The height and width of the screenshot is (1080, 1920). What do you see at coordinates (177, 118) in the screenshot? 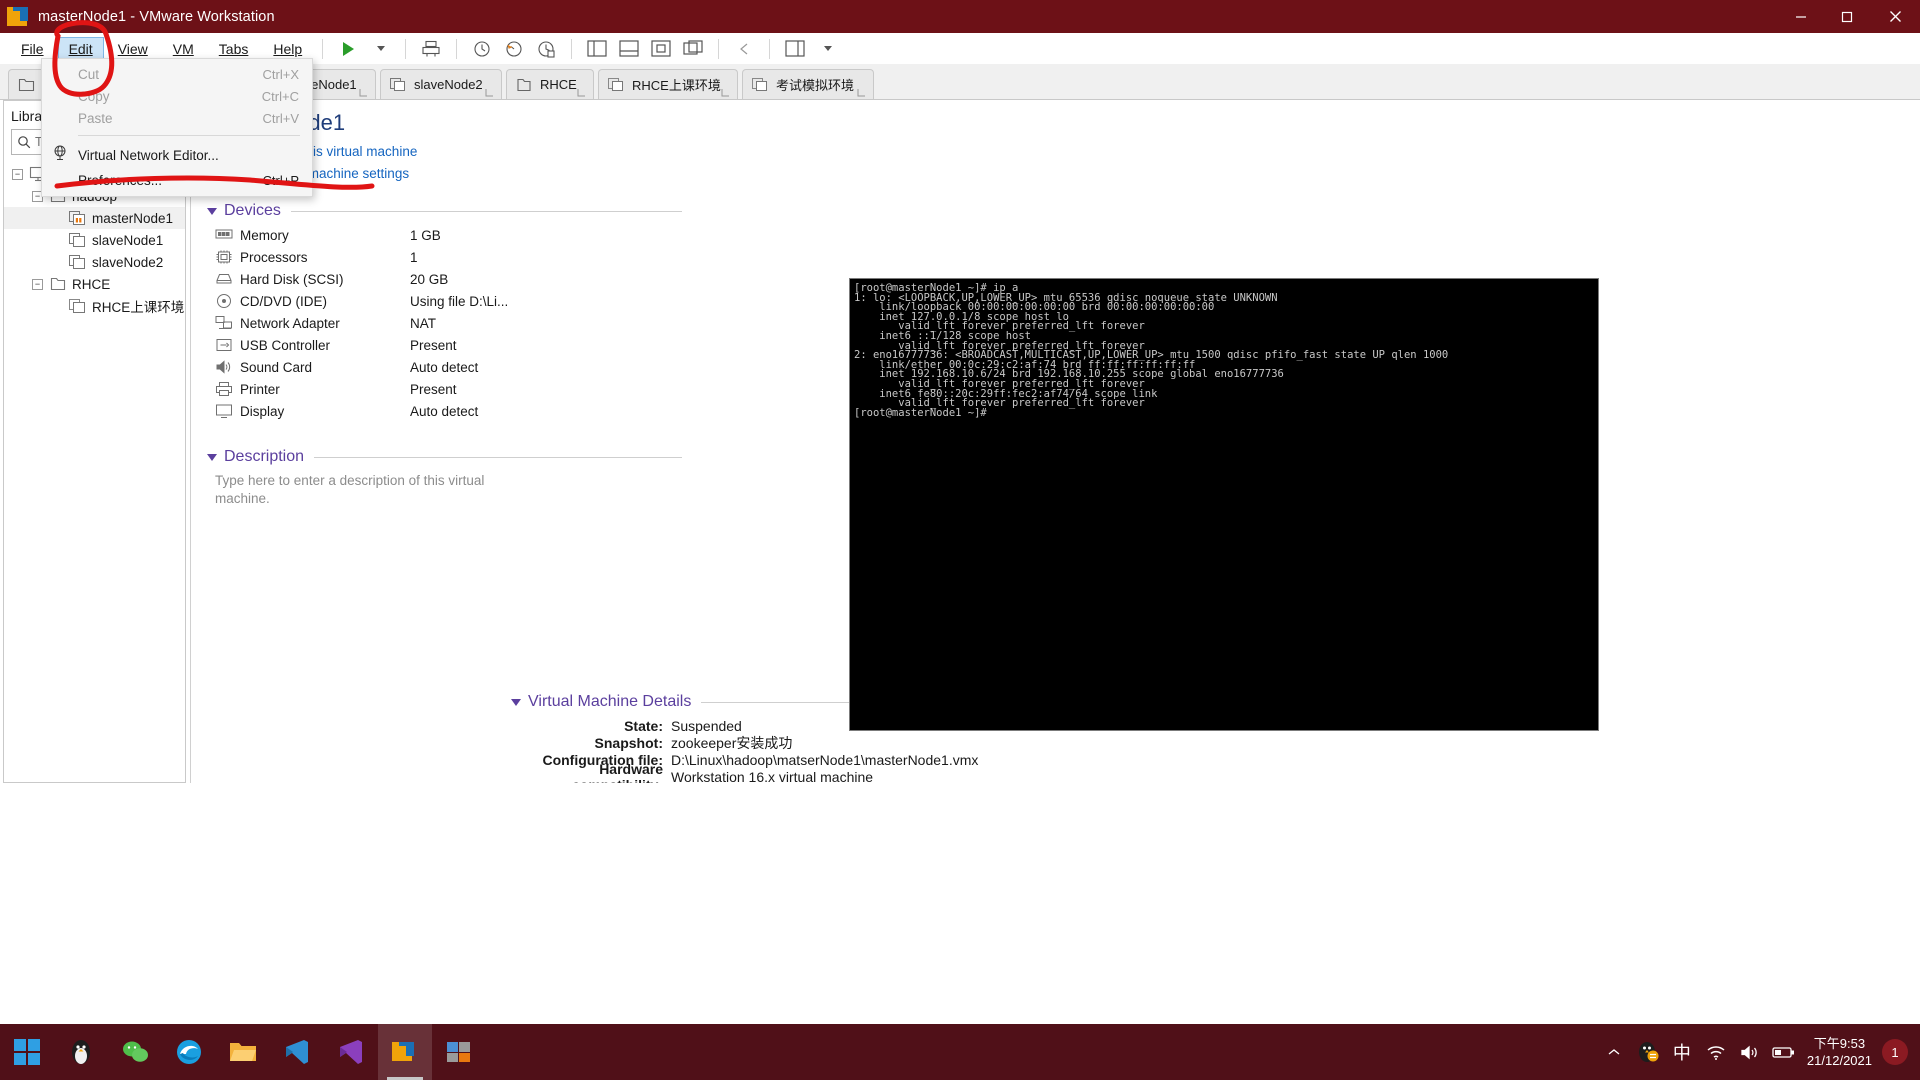
I see `menu-item-paste: Paste Ctrl+V` at bounding box center [177, 118].